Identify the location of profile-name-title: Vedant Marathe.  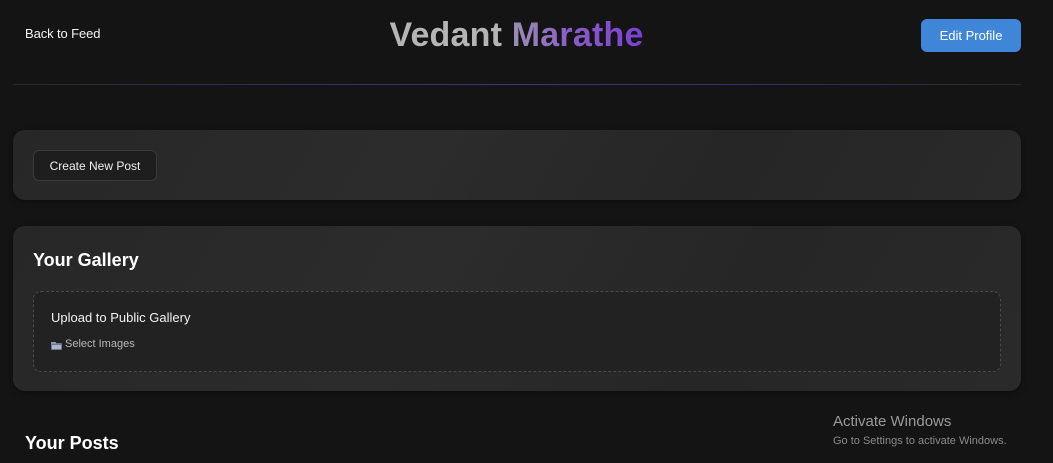
(516, 35).